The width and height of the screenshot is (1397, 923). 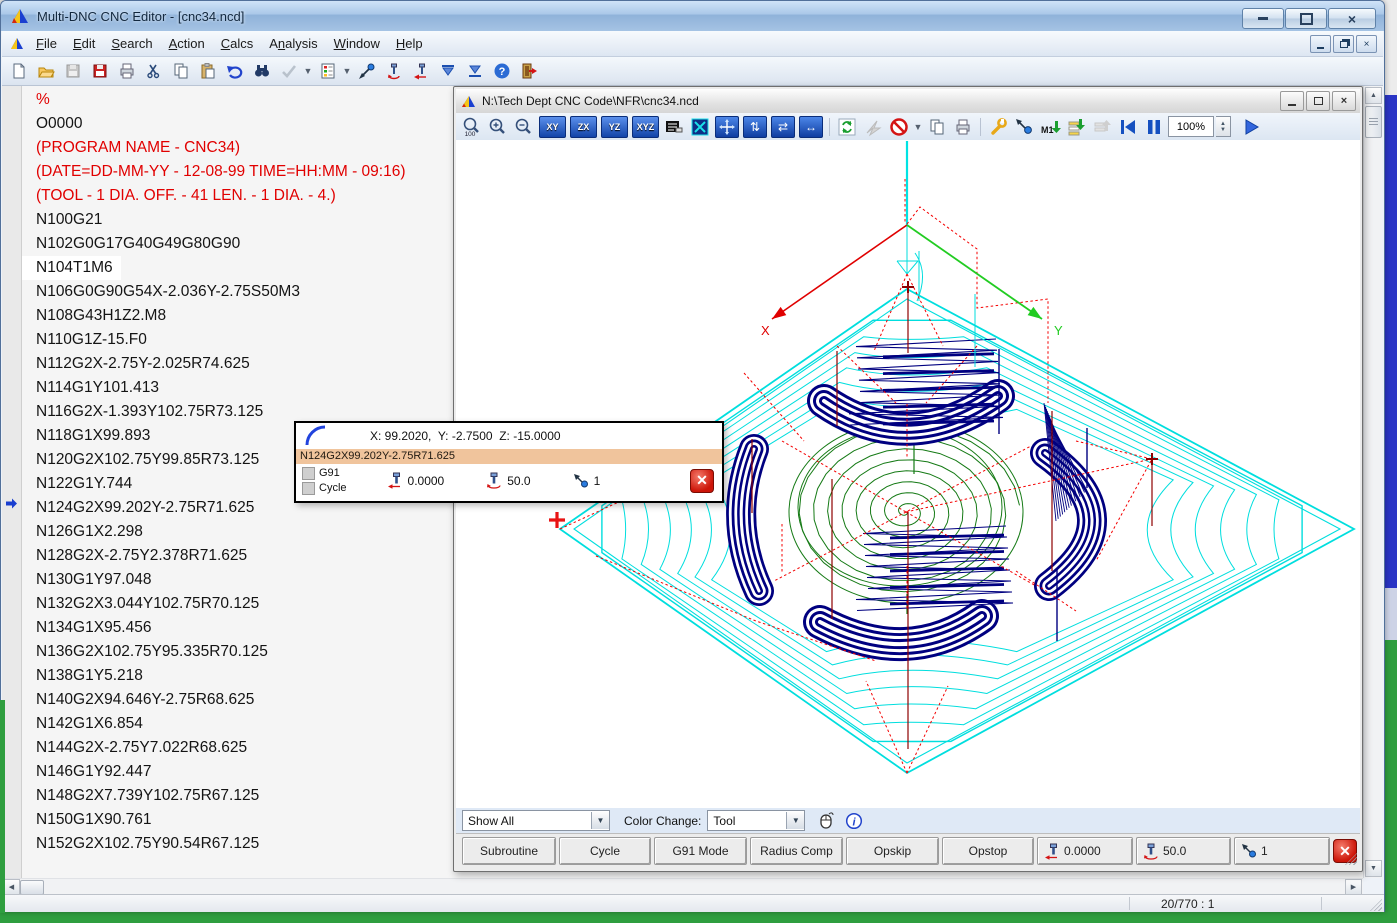 I want to click on upload-disabled-button, so click(x=1102, y=126).